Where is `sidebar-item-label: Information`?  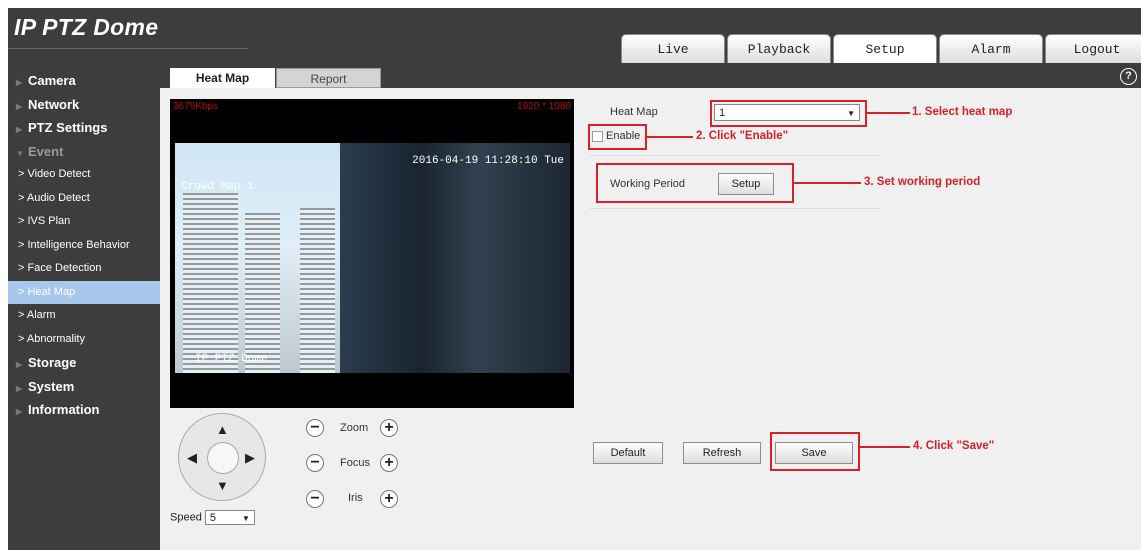
sidebar-item-label: Information is located at coordinates (64, 409).